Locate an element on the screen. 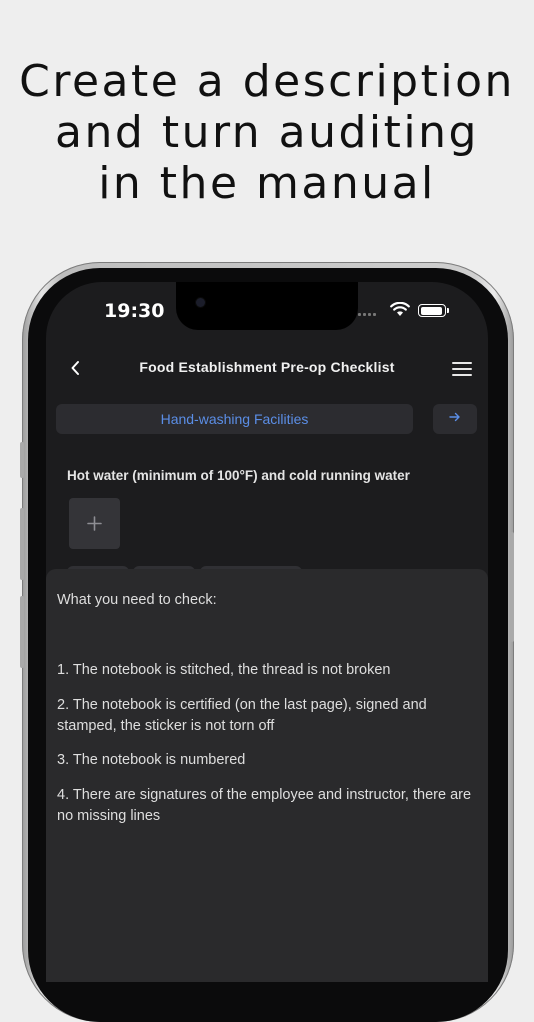 The height and width of the screenshot is (1022, 534). section-selector: Hand-washing Facilities is located at coordinates (234, 419).